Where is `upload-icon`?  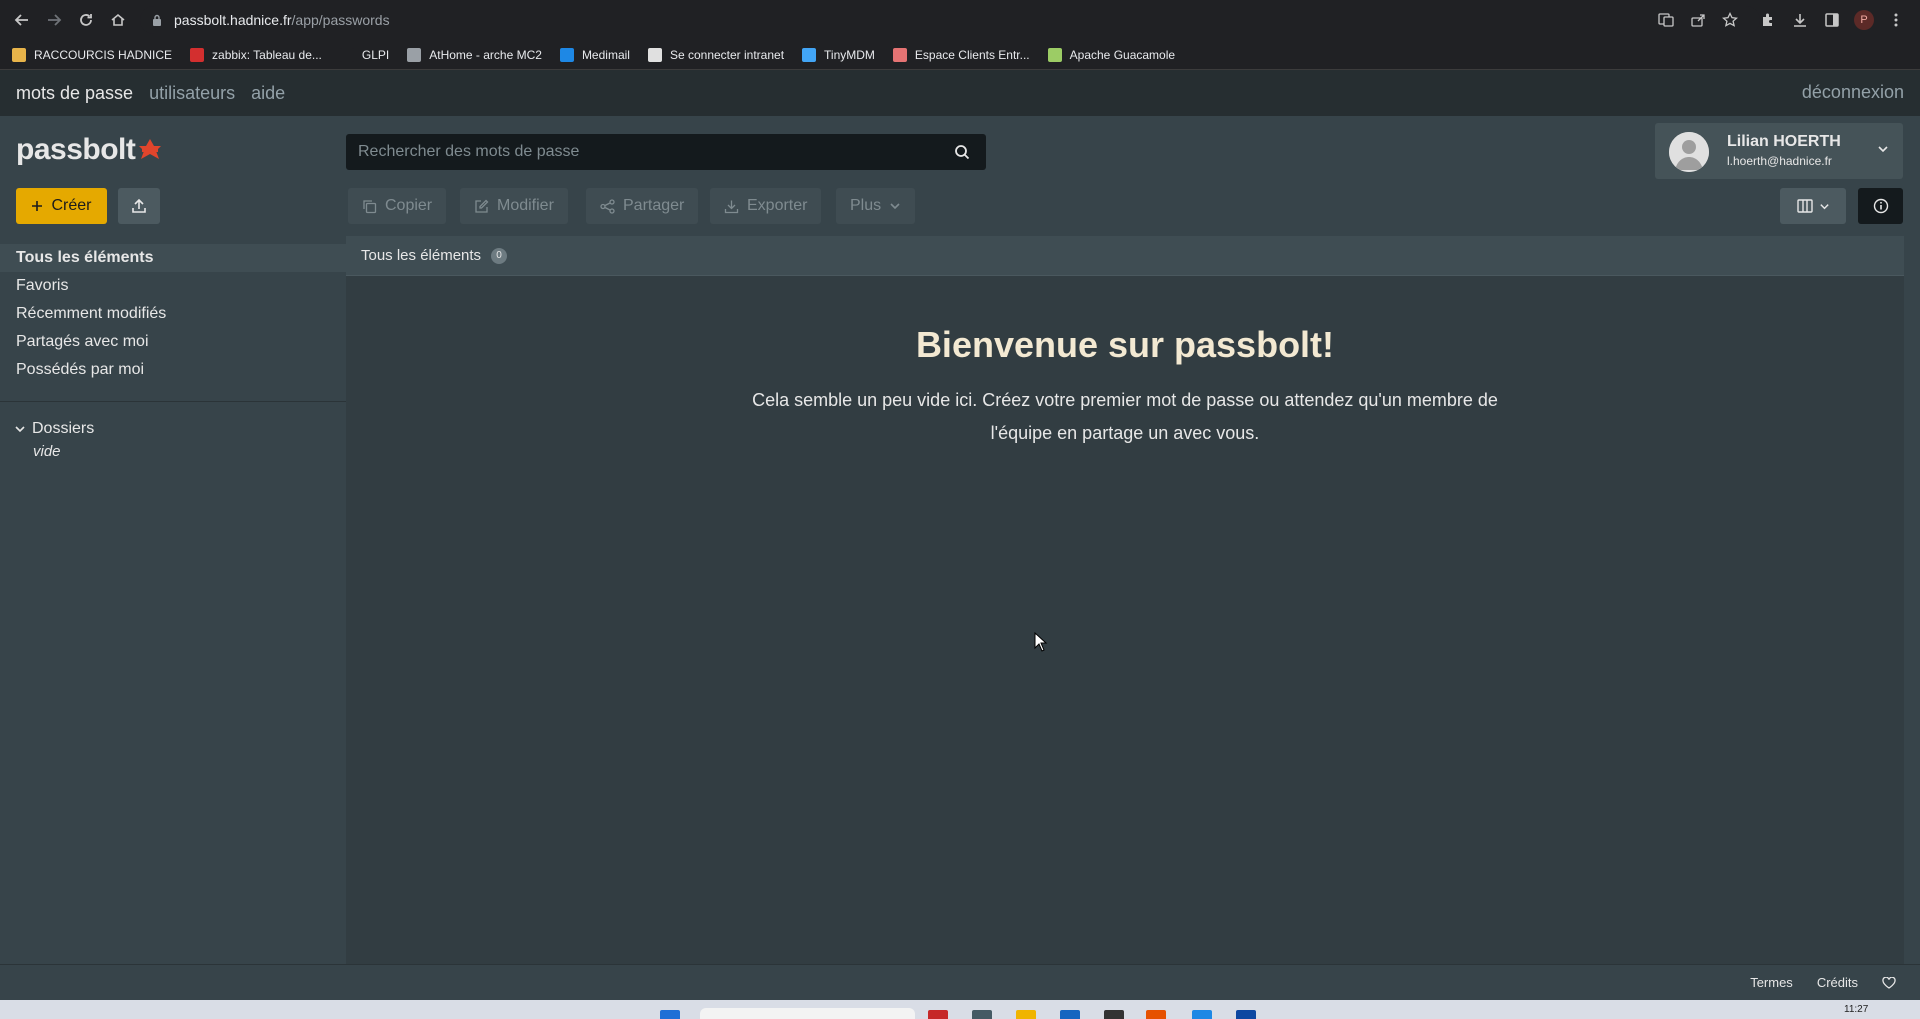 upload-icon is located at coordinates (139, 206).